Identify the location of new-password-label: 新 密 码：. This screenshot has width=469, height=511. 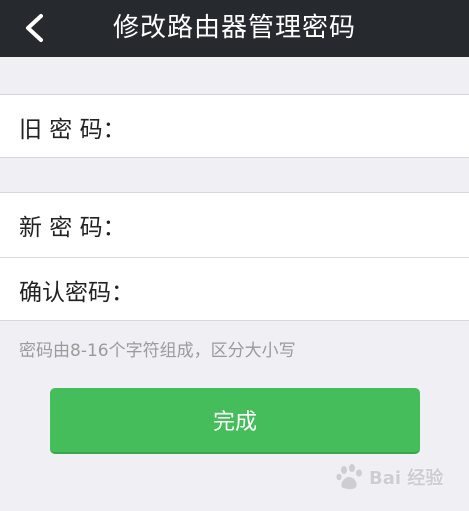
(72, 228).